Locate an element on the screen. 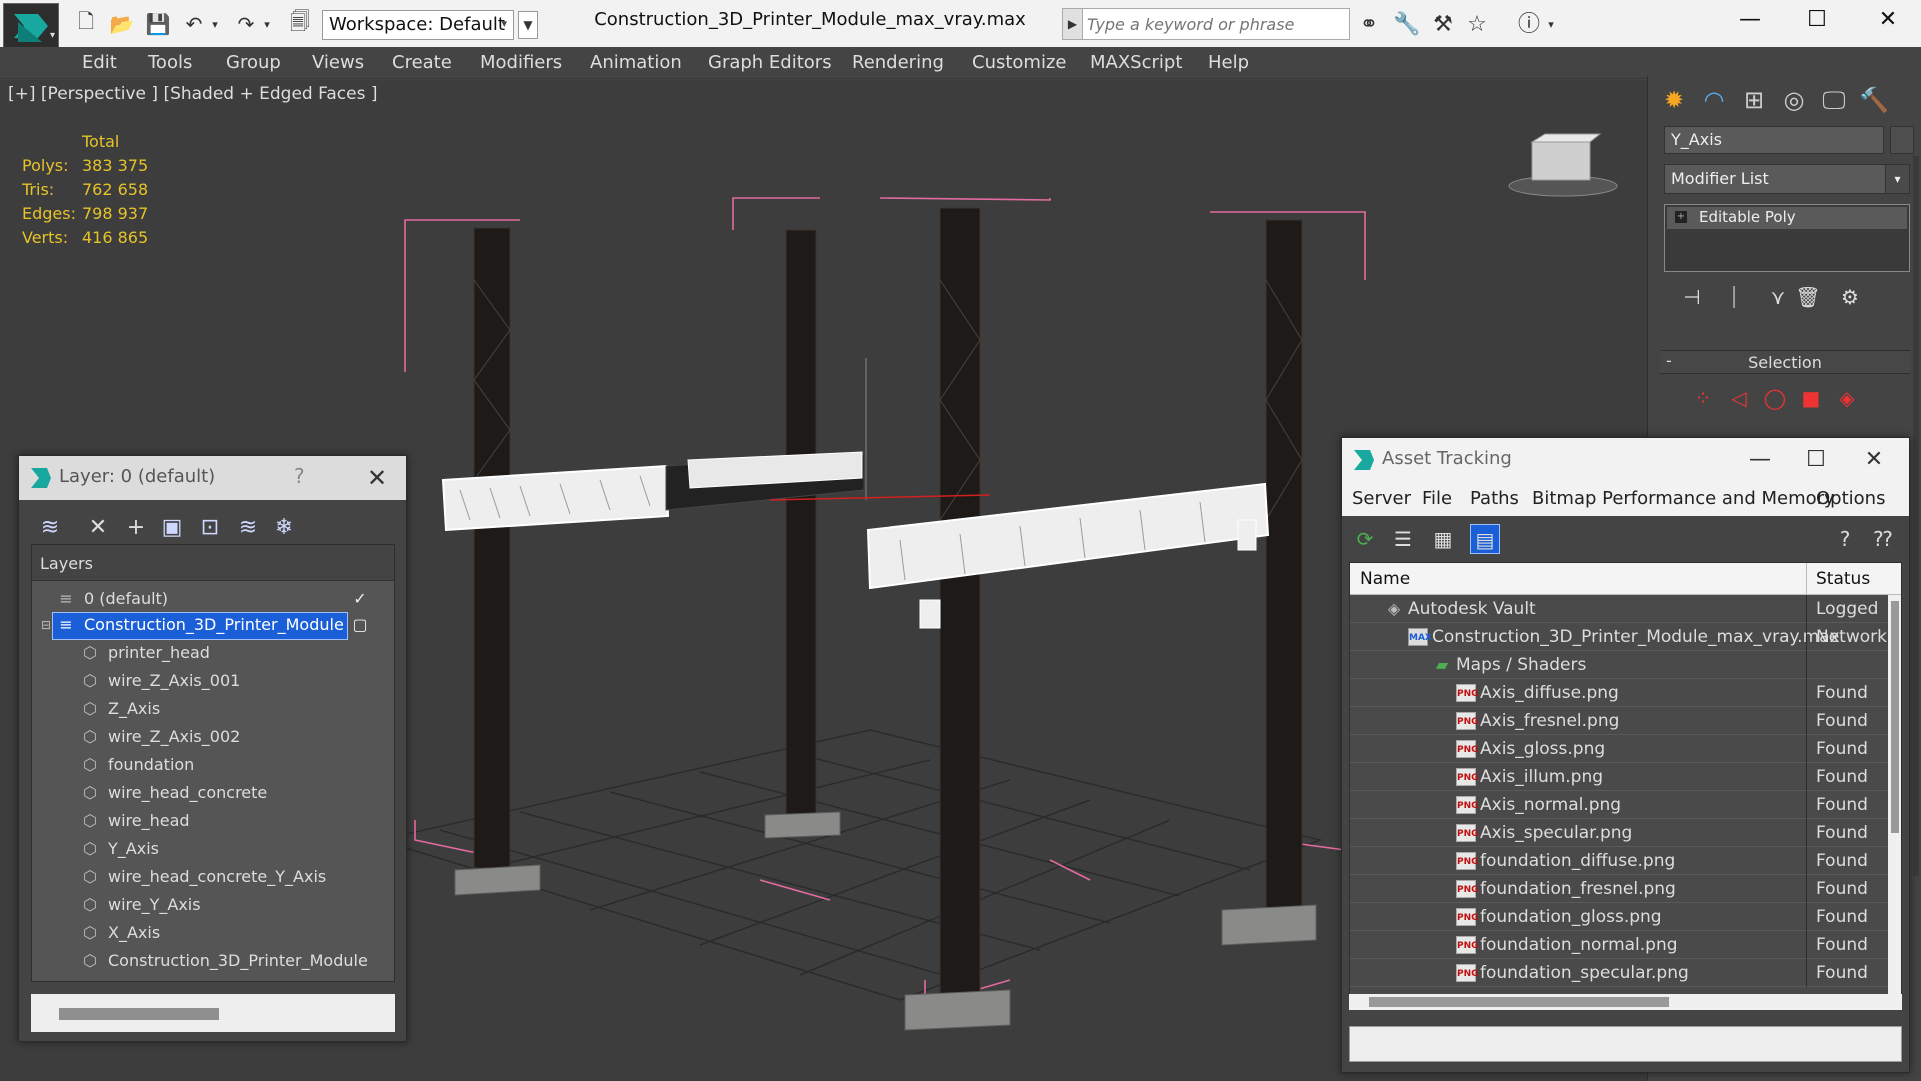 This screenshot has height=1081, width=1921. asset-vertical-scrollbar is located at coordinates (1894, 801).